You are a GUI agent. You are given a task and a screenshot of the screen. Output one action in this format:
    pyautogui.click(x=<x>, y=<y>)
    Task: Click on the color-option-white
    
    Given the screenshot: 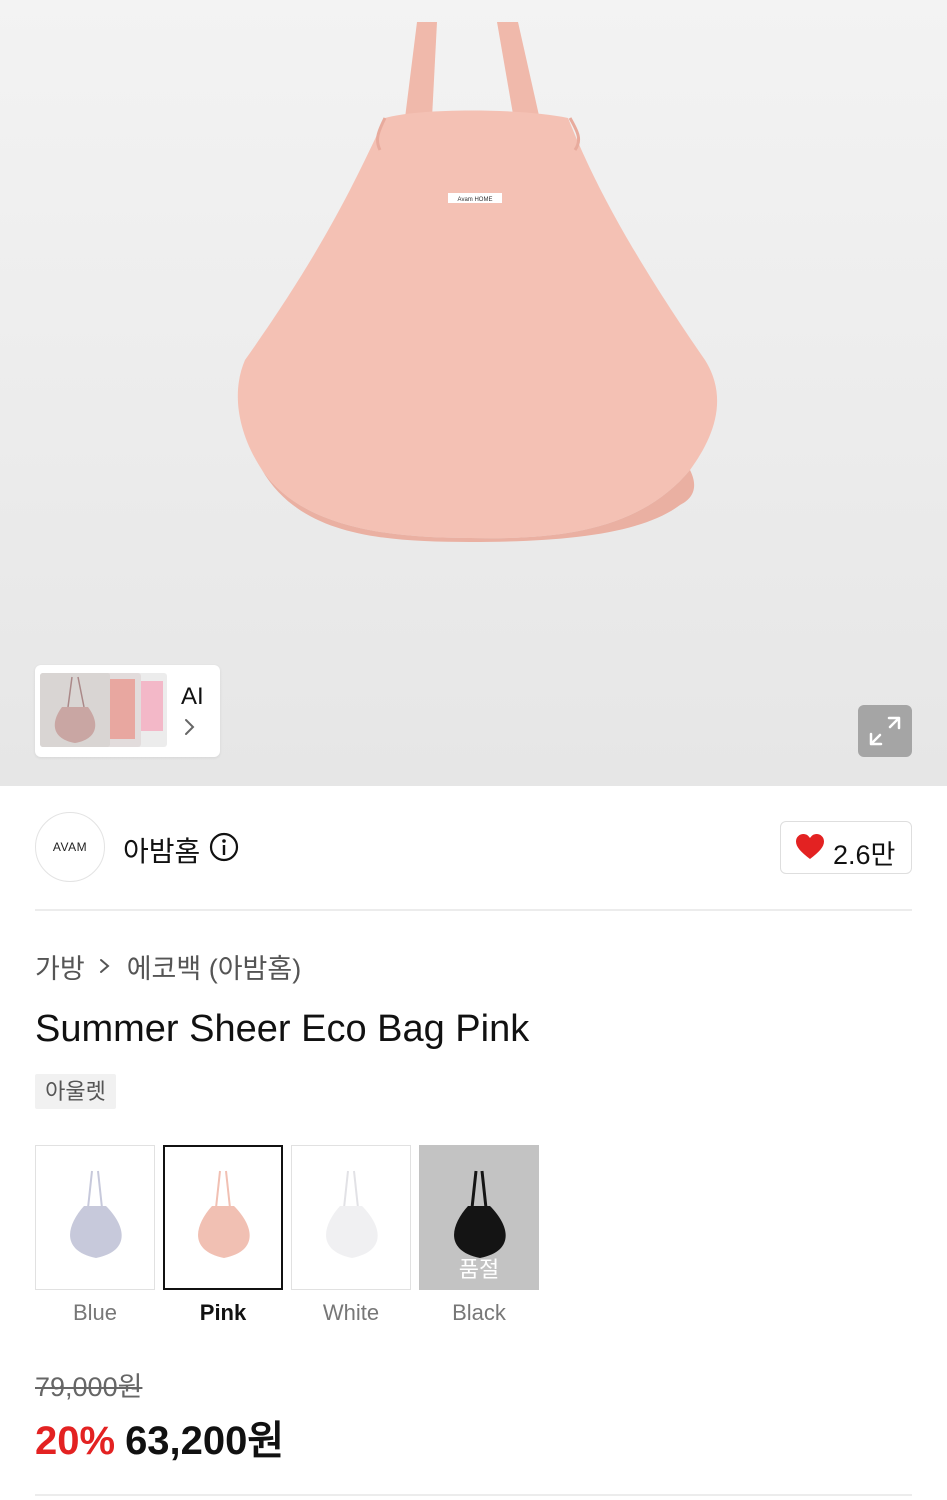 What is the action you would take?
    pyautogui.click(x=351, y=1217)
    